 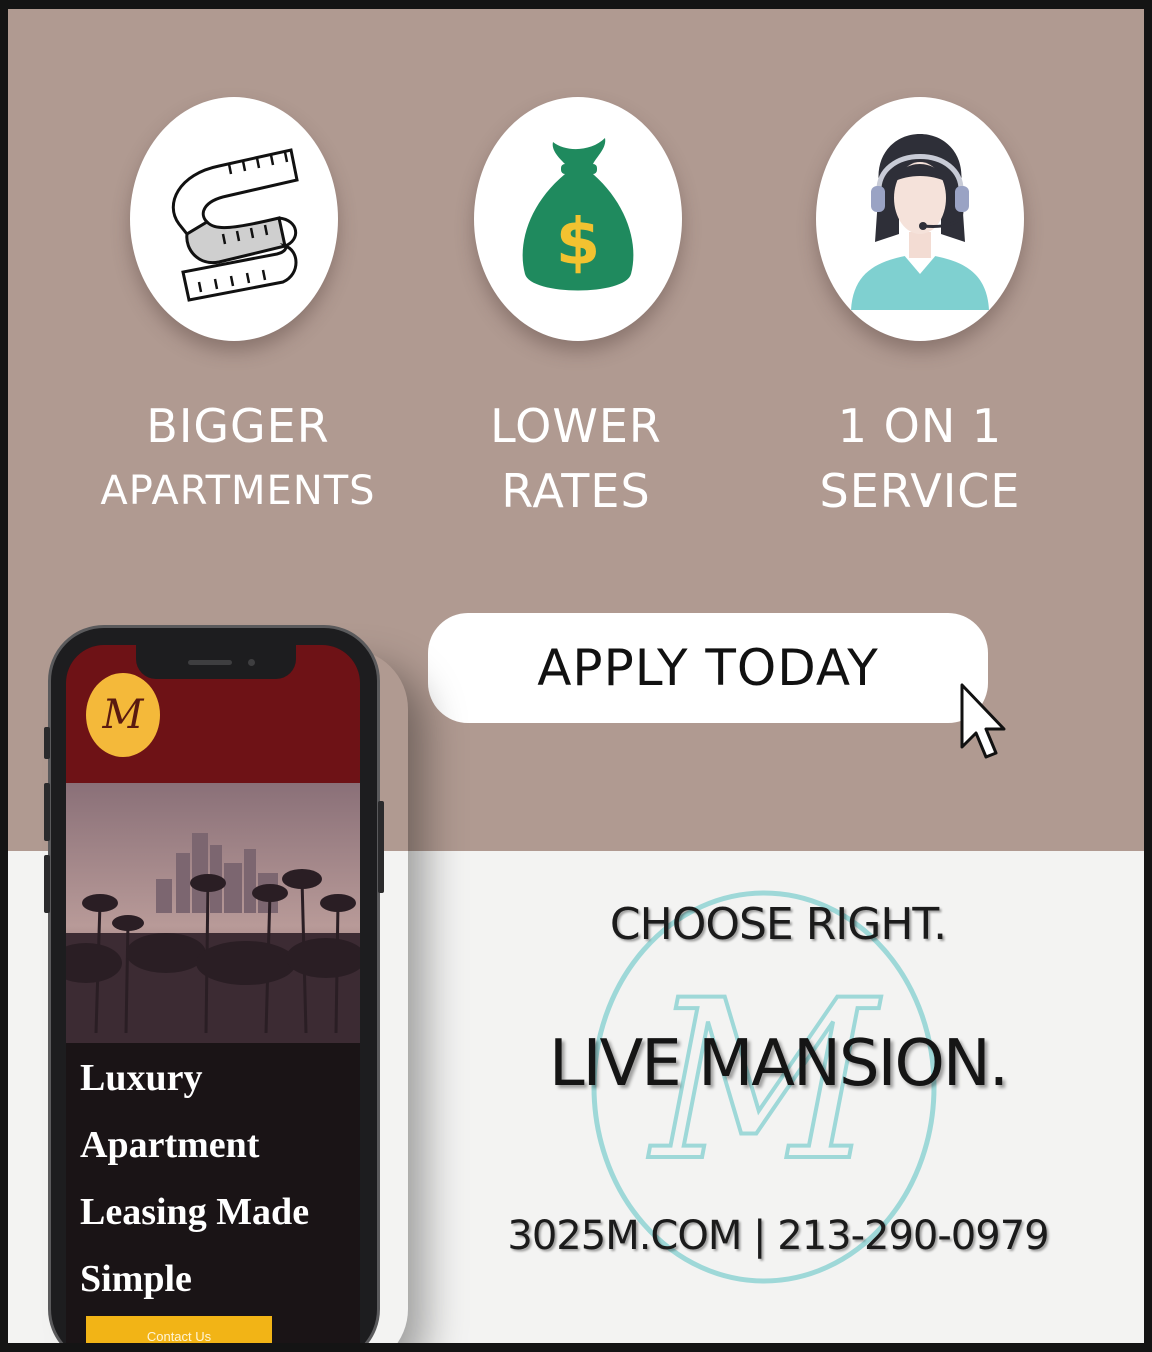 I want to click on apply-today-button: APPLY TODAY, so click(x=708, y=668).